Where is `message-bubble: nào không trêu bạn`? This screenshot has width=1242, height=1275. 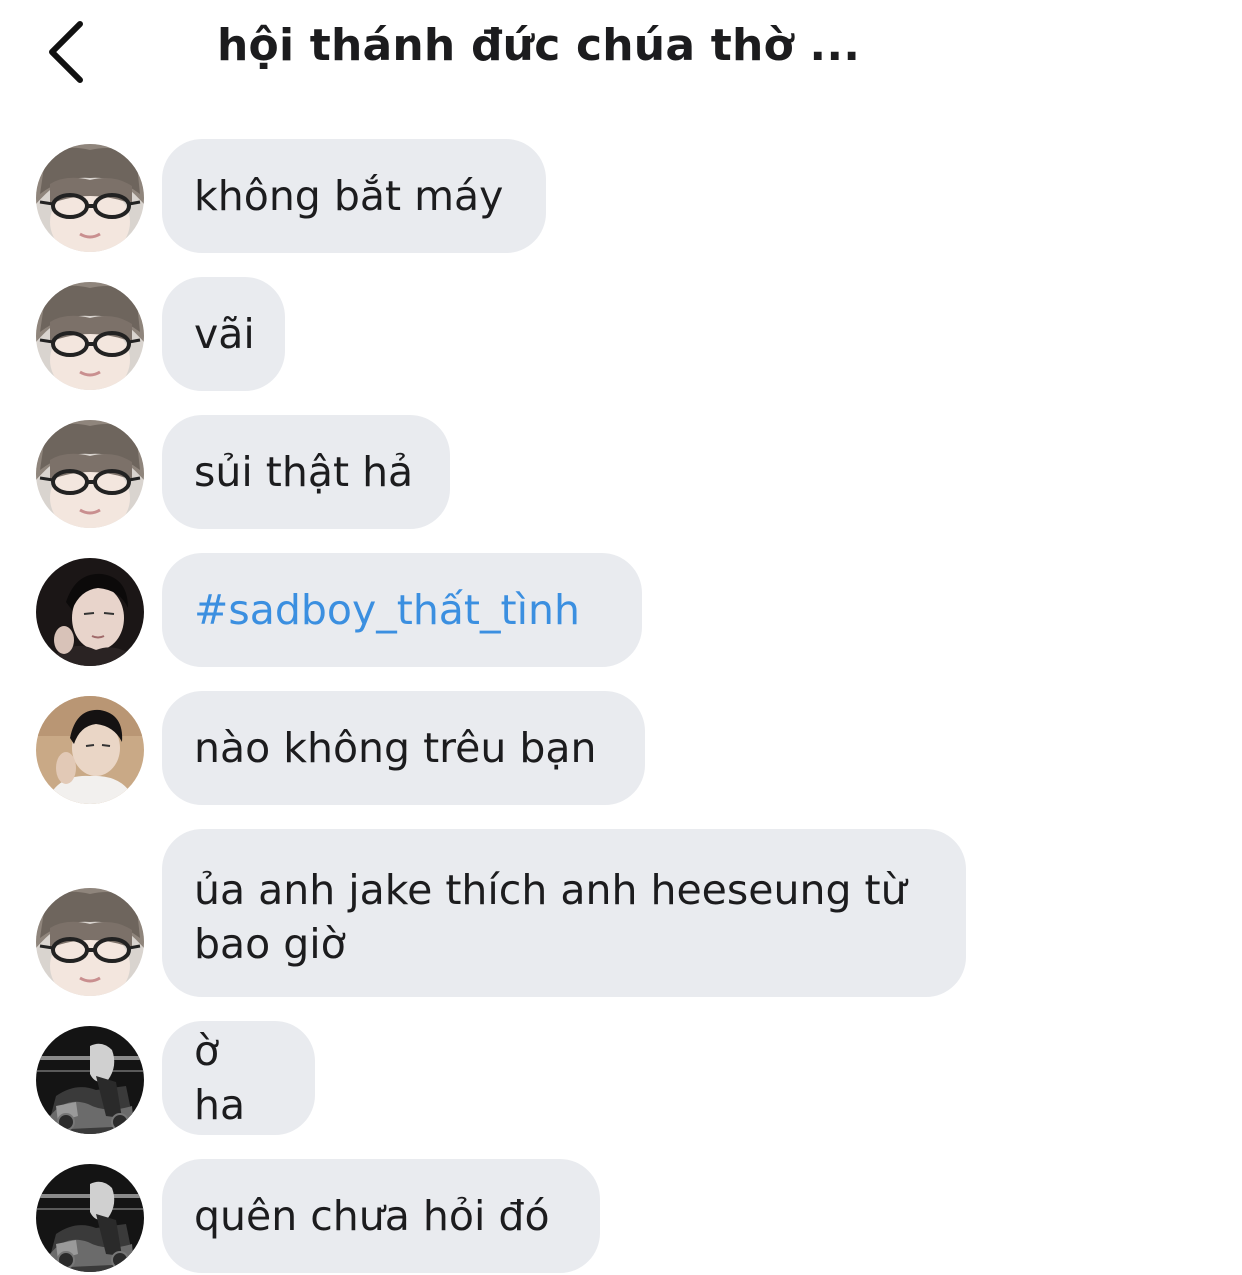 message-bubble: nào không trêu bạn is located at coordinates (403, 748).